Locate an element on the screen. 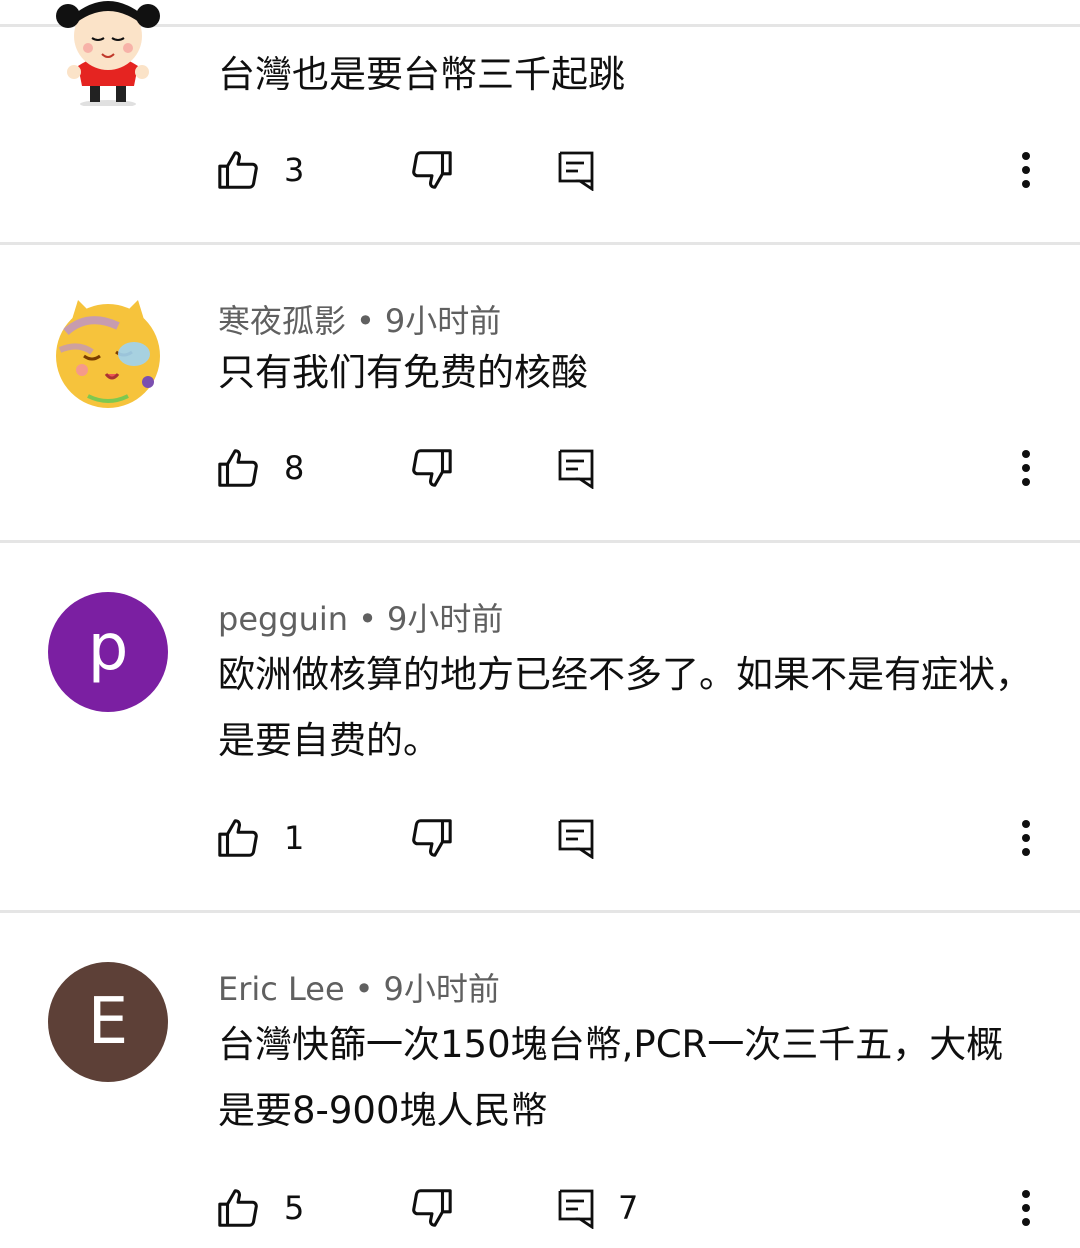 This screenshot has width=1080, height=1248. comment-text: 台灣快篩一次150塊台幣,PCR一次三千五，大概是要8-900塊人民幣 is located at coordinates (611, 1077).